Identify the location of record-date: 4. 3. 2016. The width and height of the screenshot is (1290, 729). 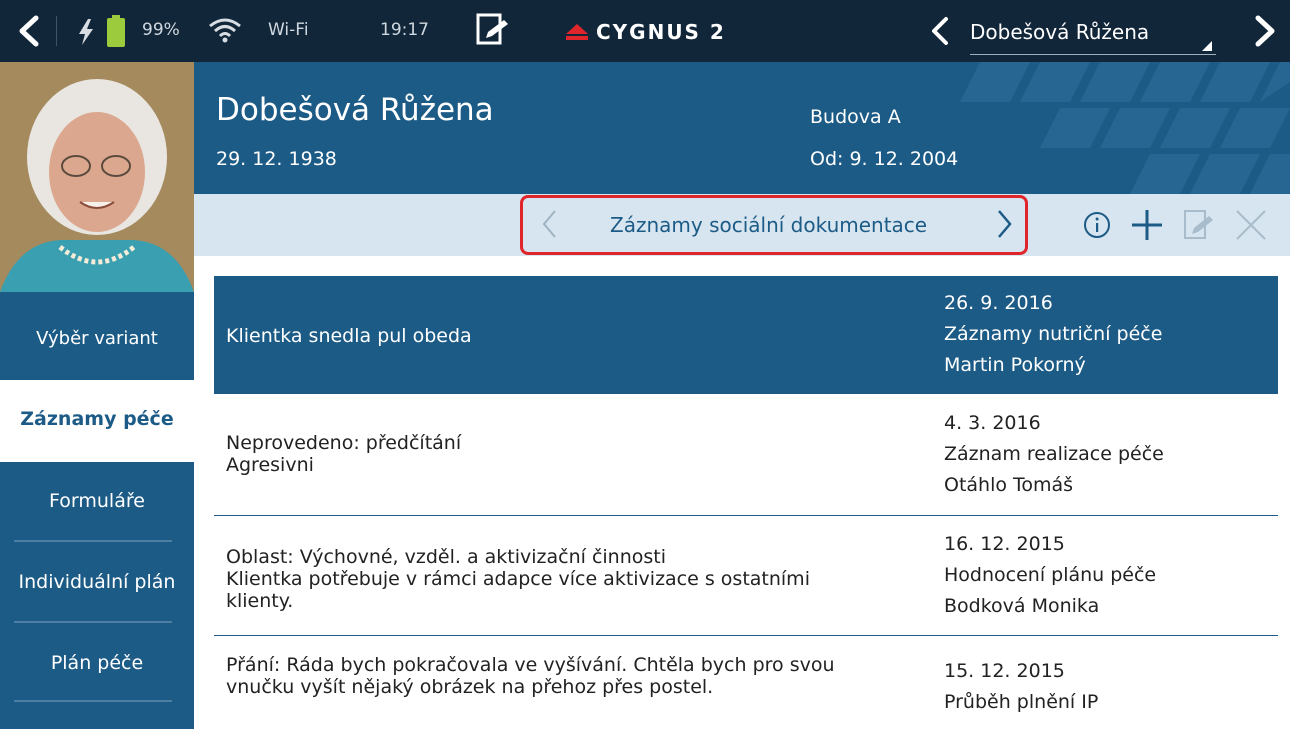
(992, 423).